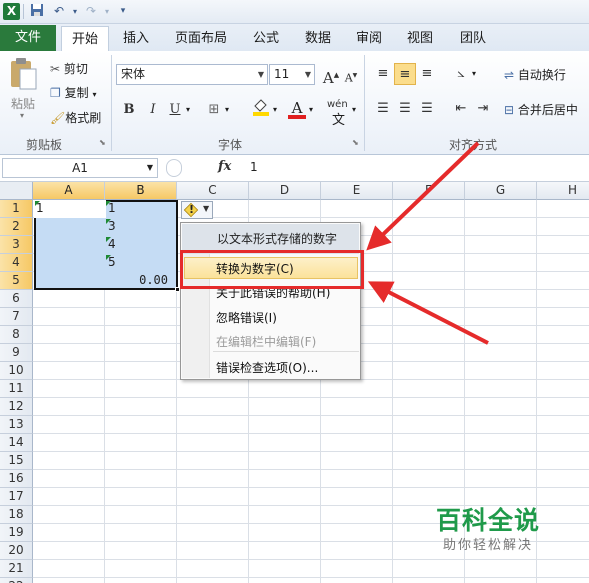 Image resolution: width=589 pixels, height=583 pixels. Describe the element at coordinates (428, 313) in the screenshot. I see `annotation-arrow-lower` at that location.